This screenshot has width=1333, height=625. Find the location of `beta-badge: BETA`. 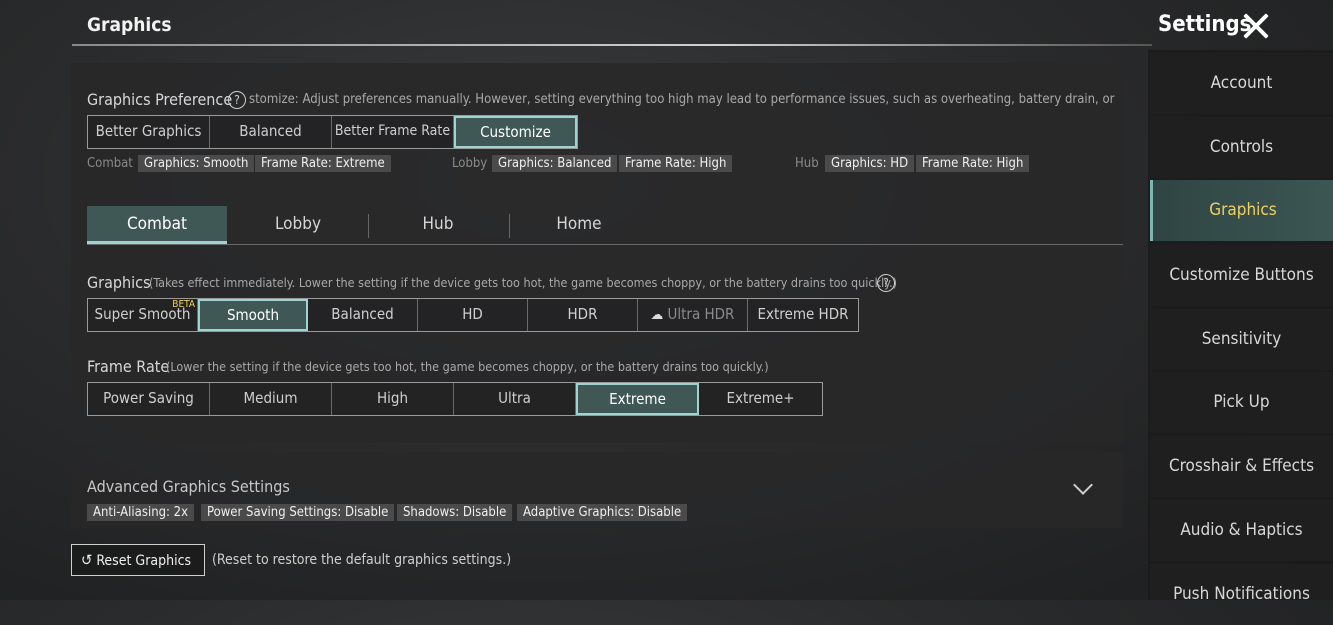

beta-badge: BETA is located at coordinates (183, 304).